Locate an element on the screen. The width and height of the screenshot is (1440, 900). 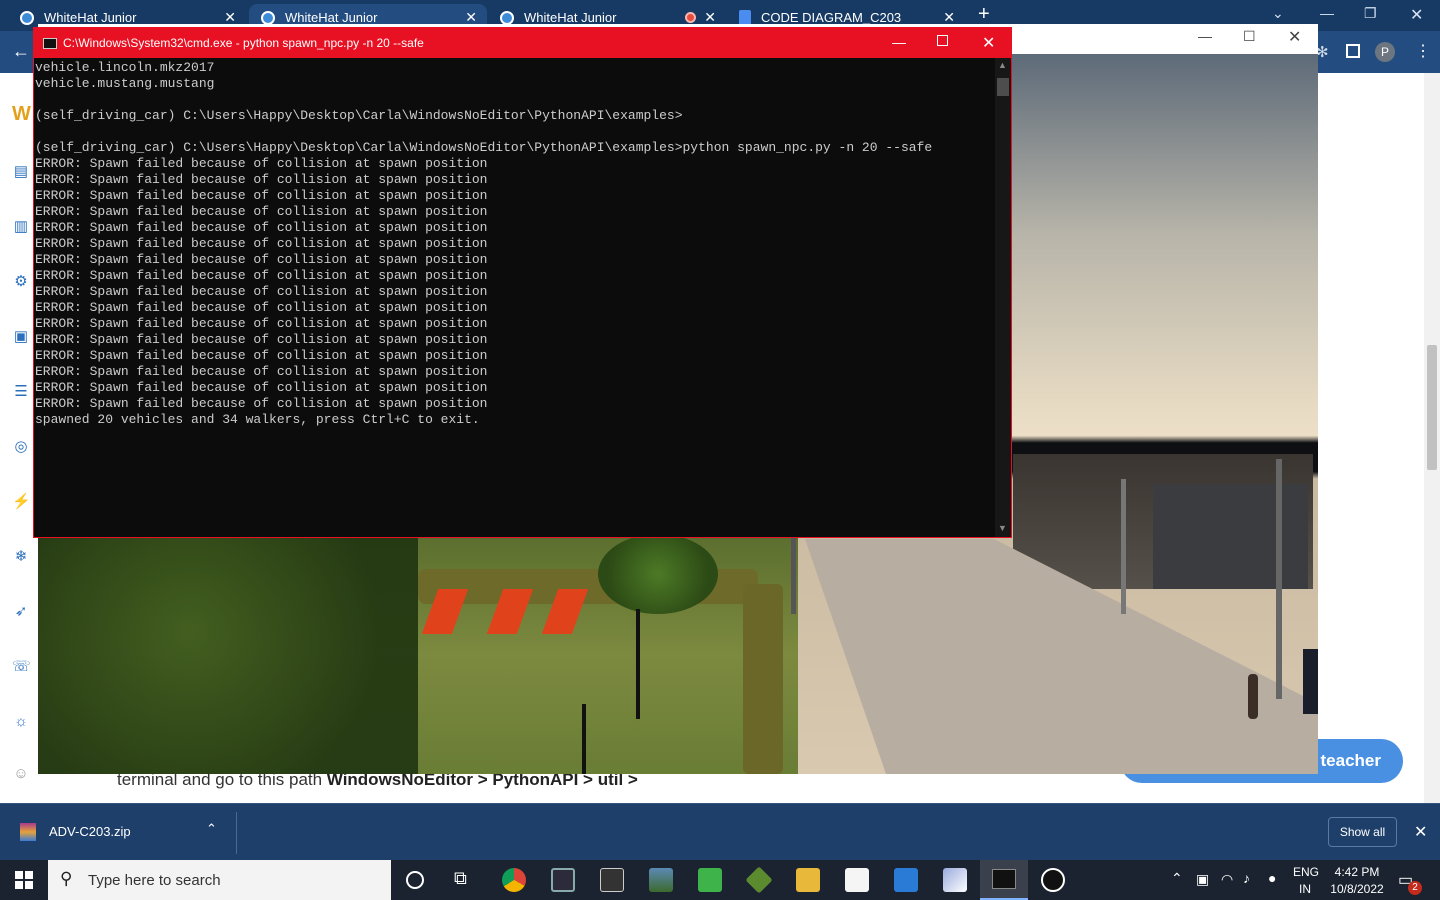
file-explorer-icon is located at coordinates (808, 880).